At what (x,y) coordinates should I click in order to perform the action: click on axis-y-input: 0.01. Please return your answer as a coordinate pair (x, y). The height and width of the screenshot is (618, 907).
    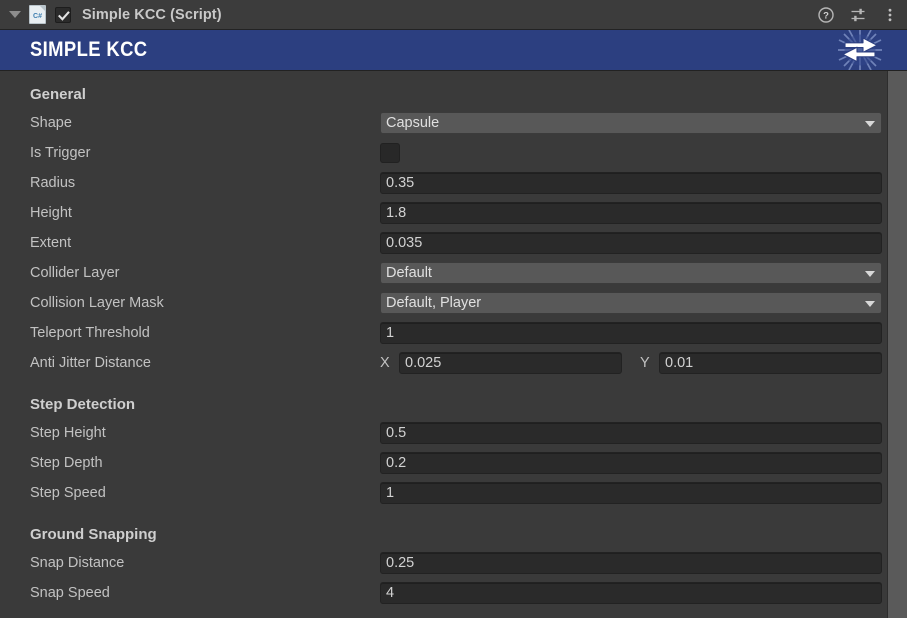
    Looking at the image, I should click on (770, 363).